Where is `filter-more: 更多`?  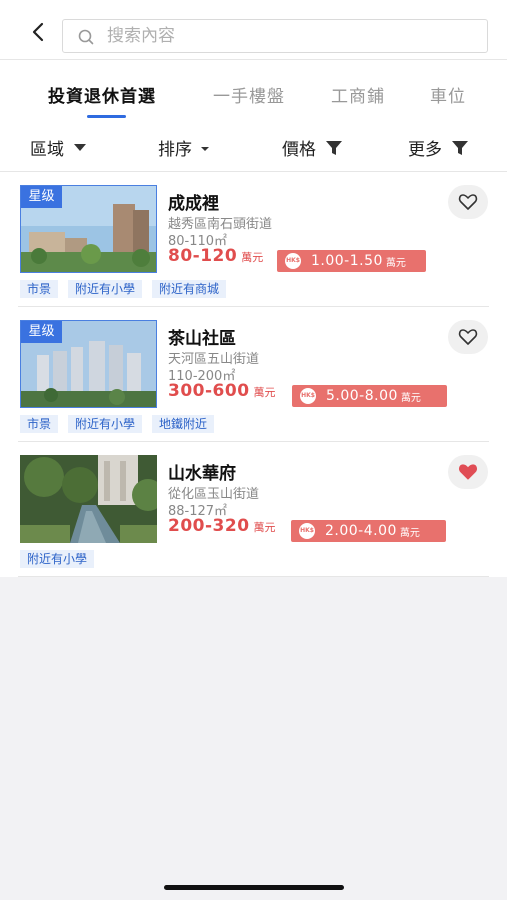
filter-more: 更多 is located at coordinates (438, 147).